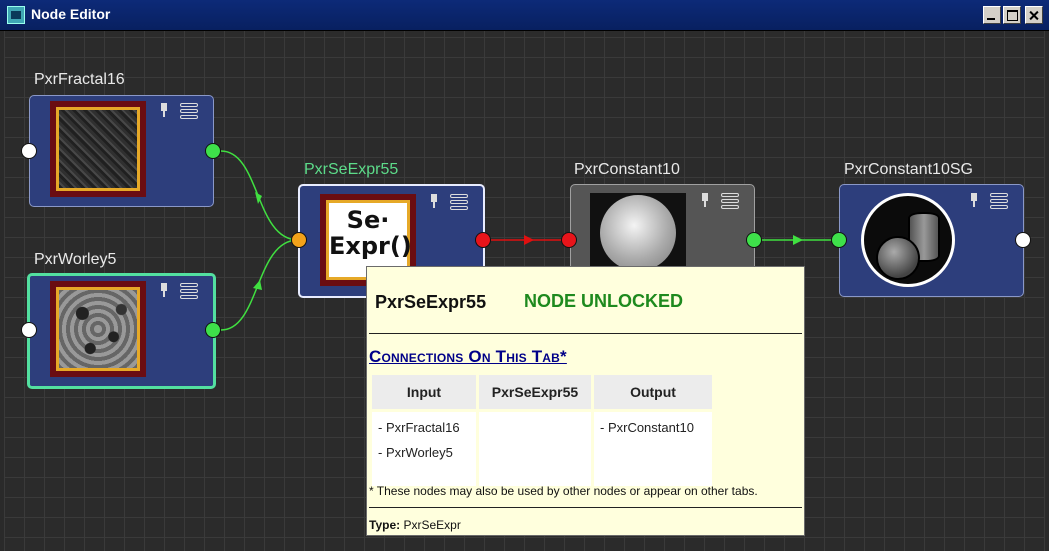 Image resolution: width=1049 pixels, height=551 pixels. I want to click on column-header-node: PxrSeExpr55, so click(535, 392).